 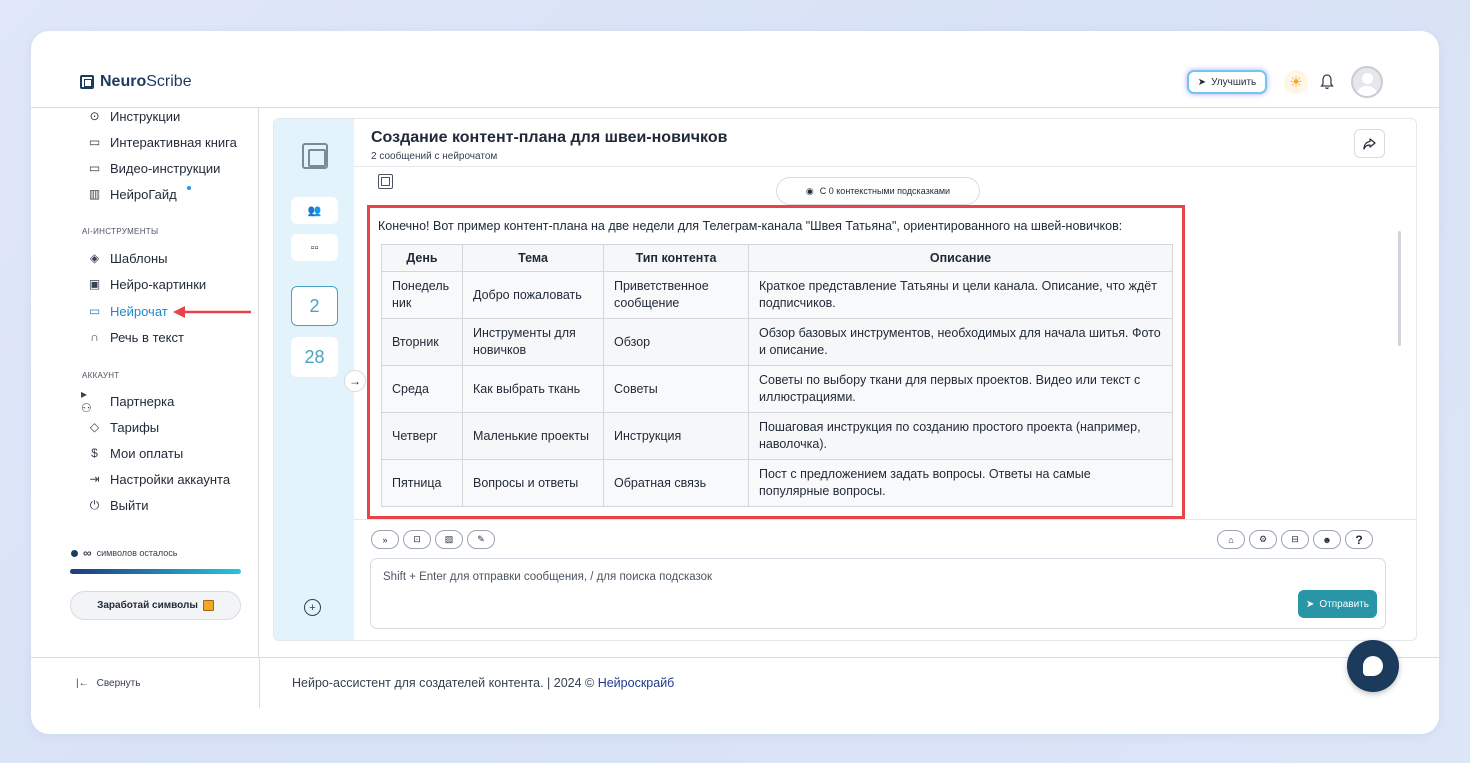 I want to click on sidebar-item-video-instructions: ▭ Видео-инструкции, so click(x=154, y=168).